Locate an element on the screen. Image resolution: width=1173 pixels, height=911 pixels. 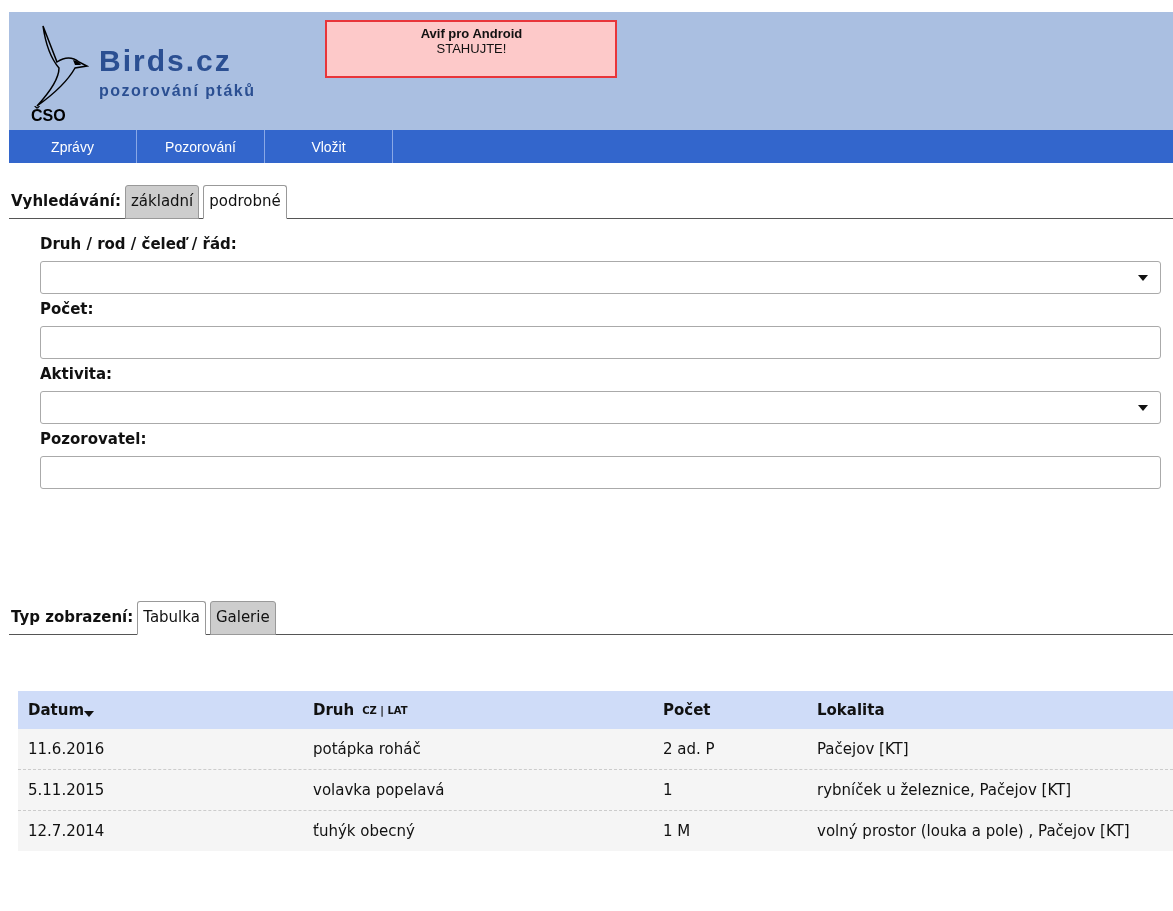
field-label: Počet: is located at coordinates (67, 309).